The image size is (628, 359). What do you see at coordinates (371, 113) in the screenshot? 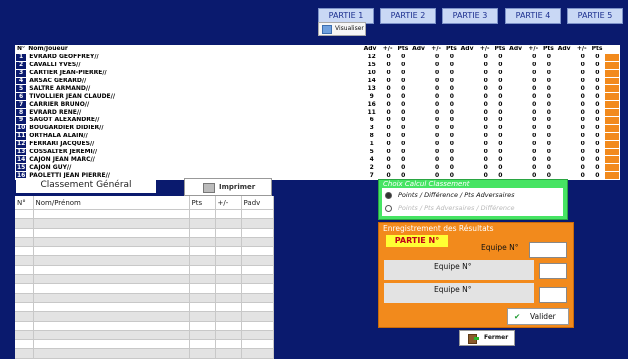
I see `adv-cell: 11` at bounding box center [371, 113].